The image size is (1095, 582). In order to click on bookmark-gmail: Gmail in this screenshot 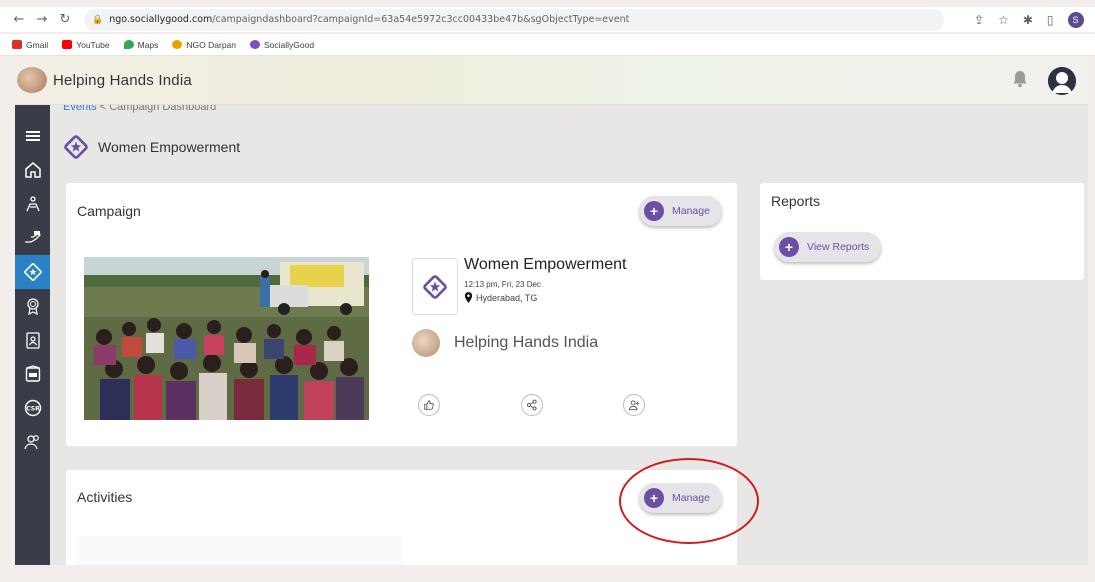, I will do `click(30, 45)`.